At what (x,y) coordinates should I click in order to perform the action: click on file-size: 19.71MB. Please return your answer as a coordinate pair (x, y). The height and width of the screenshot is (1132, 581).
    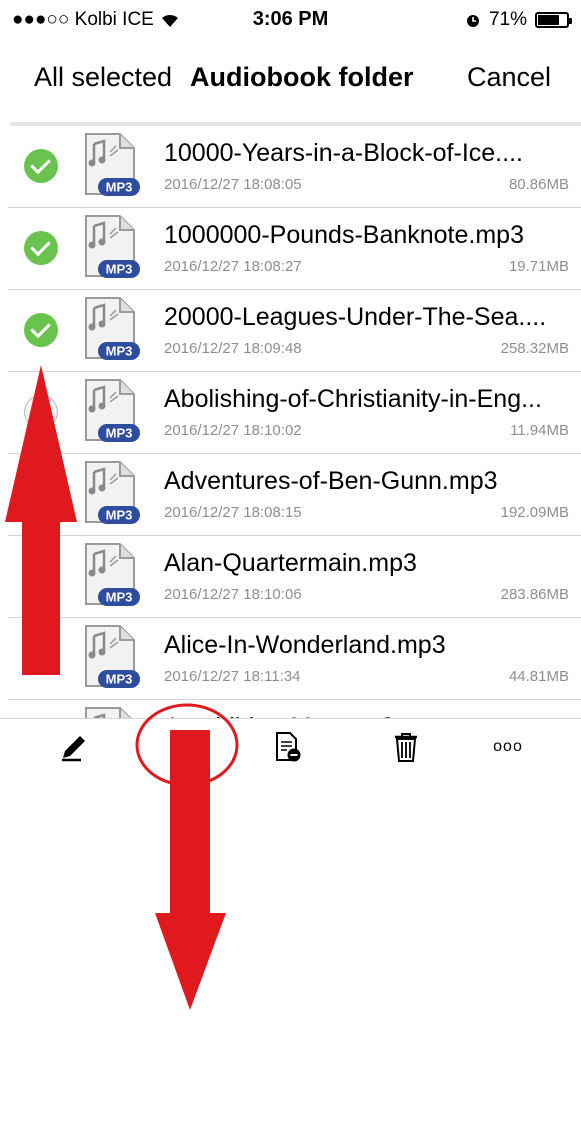
    Looking at the image, I should click on (538, 266).